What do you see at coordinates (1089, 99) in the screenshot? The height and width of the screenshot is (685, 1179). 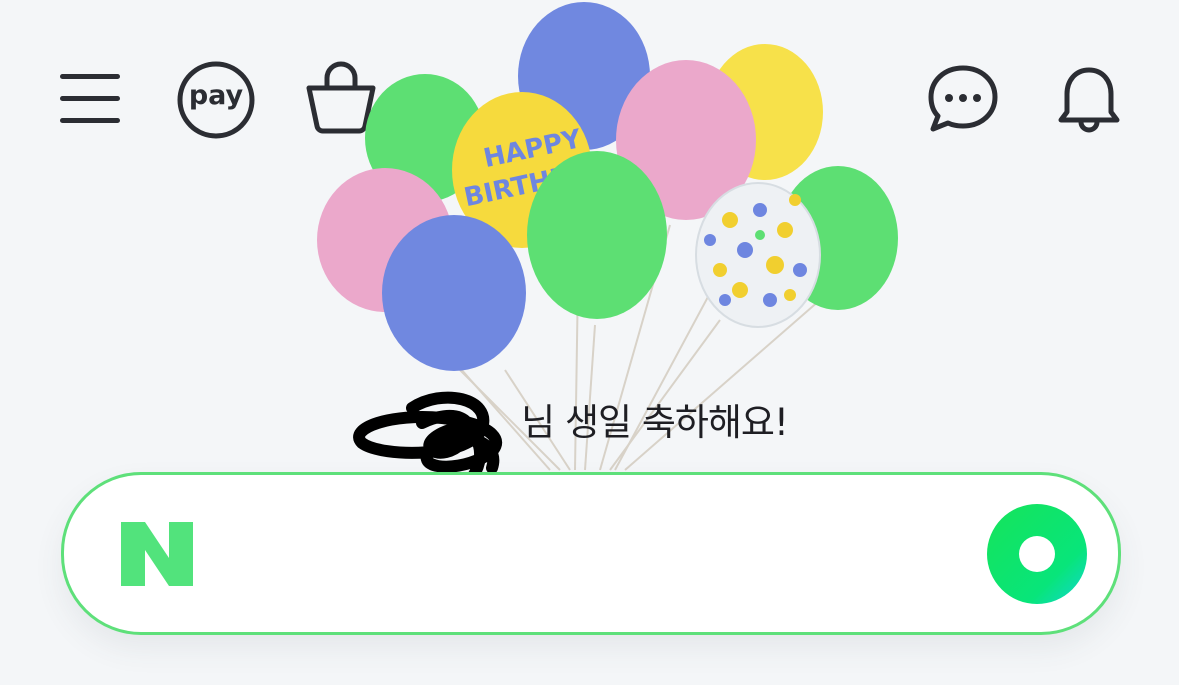 I see `bell-icon` at bounding box center [1089, 99].